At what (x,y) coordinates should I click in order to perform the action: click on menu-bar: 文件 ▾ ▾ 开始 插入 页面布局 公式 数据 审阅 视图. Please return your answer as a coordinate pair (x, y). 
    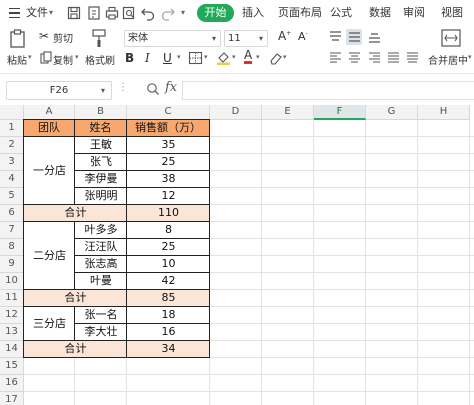
    Looking at the image, I should click on (237, 13).